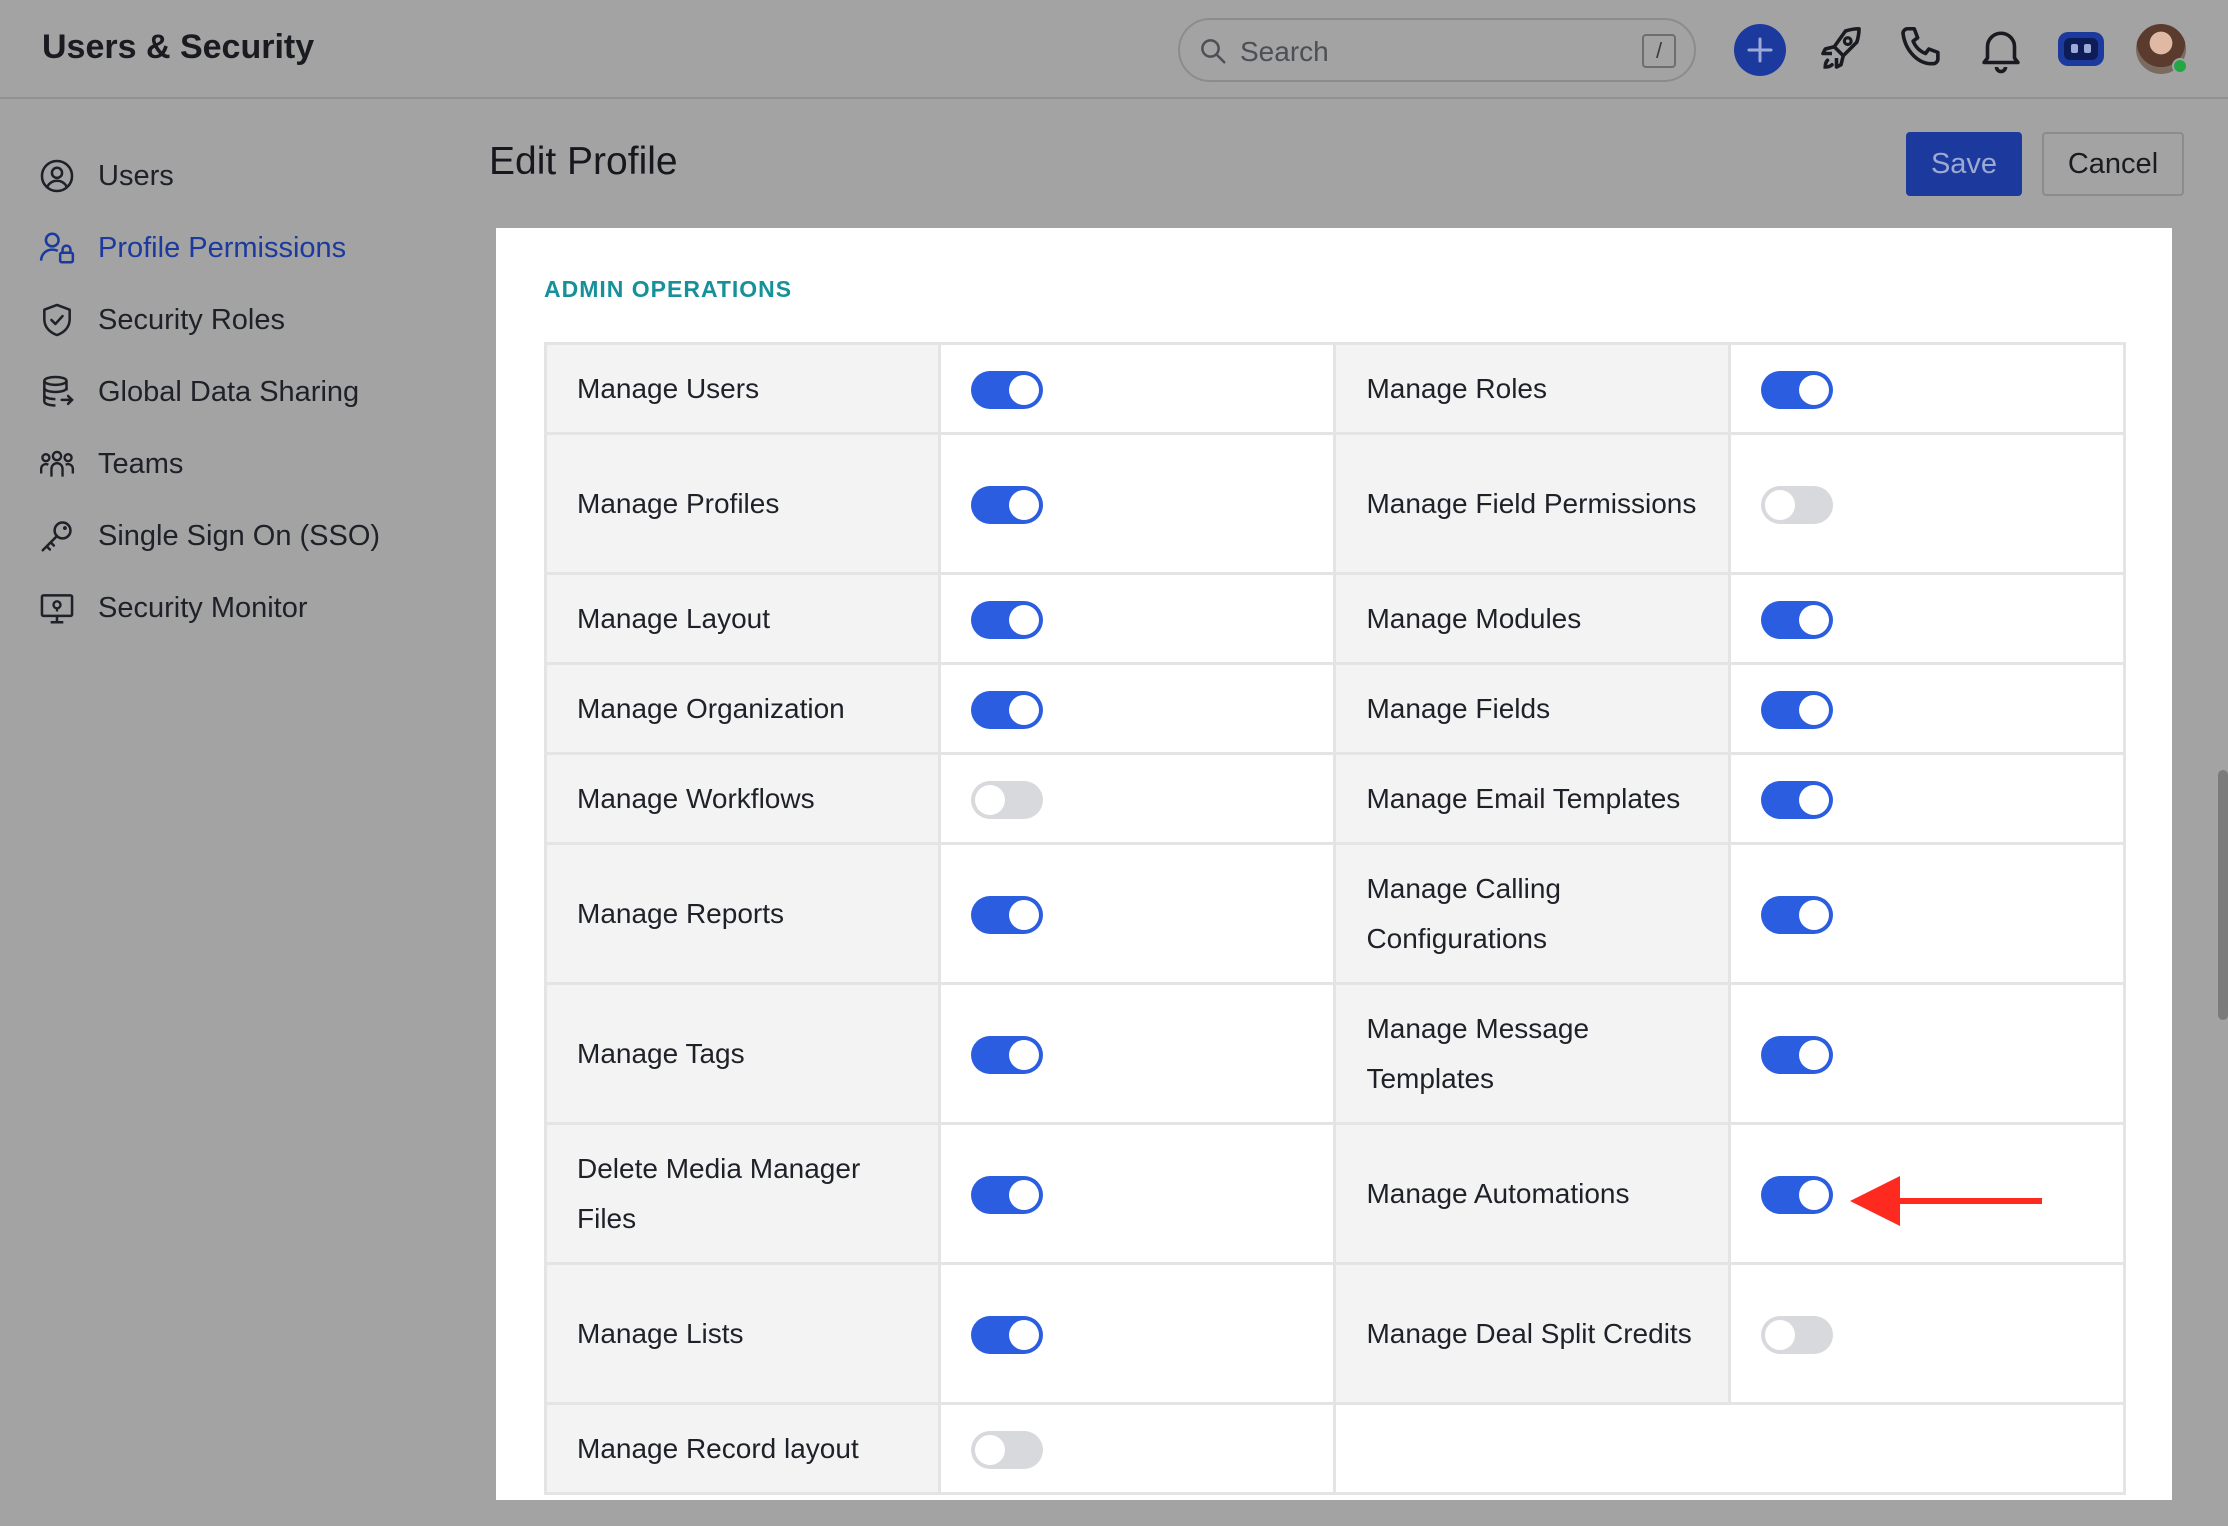 The width and height of the screenshot is (2228, 1526). What do you see at coordinates (742, 388) in the screenshot?
I see `permission-label: Manage Users` at bounding box center [742, 388].